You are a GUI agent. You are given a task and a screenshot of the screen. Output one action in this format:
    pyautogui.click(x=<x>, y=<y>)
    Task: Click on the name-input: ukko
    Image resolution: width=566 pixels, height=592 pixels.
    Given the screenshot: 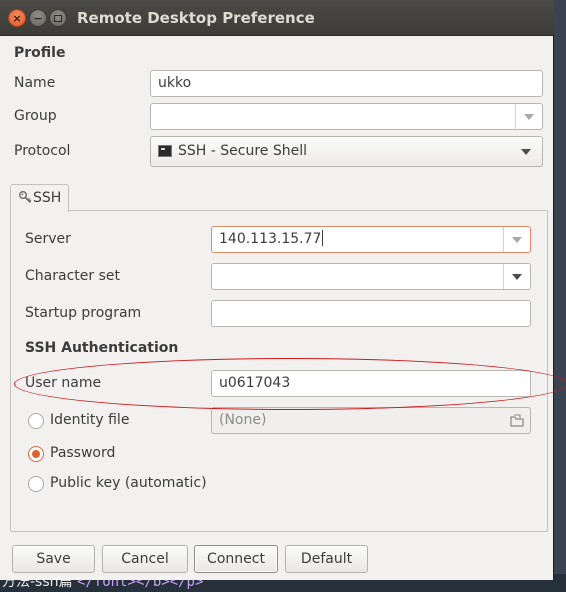 What is the action you would take?
    pyautogui.click(x=346, y=83)
    